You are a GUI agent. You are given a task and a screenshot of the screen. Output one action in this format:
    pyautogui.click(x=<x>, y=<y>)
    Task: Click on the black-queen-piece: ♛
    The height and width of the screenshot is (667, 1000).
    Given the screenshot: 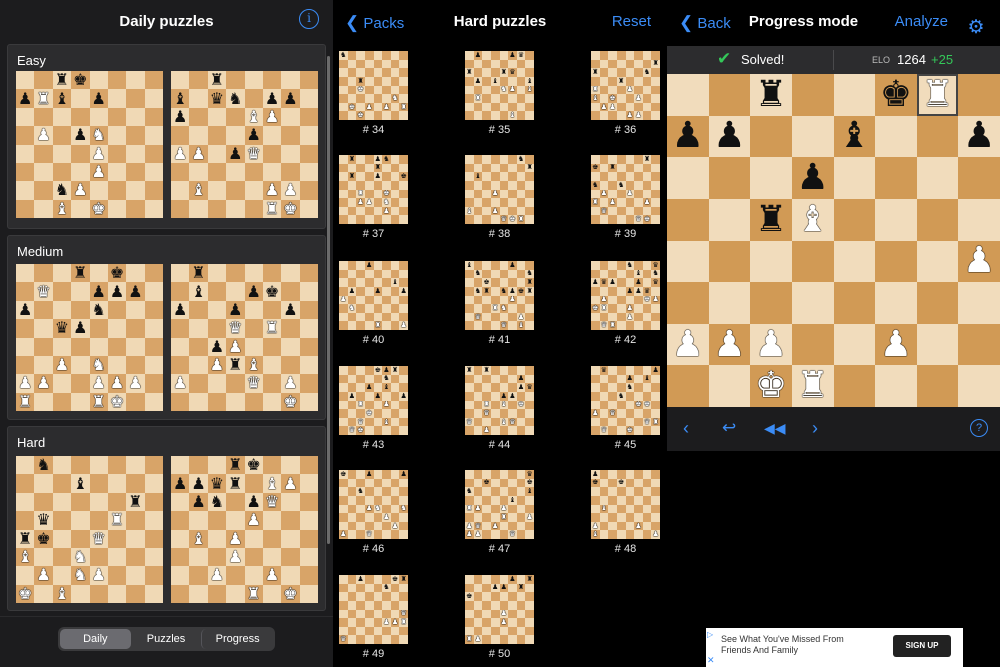 What is the action you would take?
    pyautogui.click(x=62, y=328)
    